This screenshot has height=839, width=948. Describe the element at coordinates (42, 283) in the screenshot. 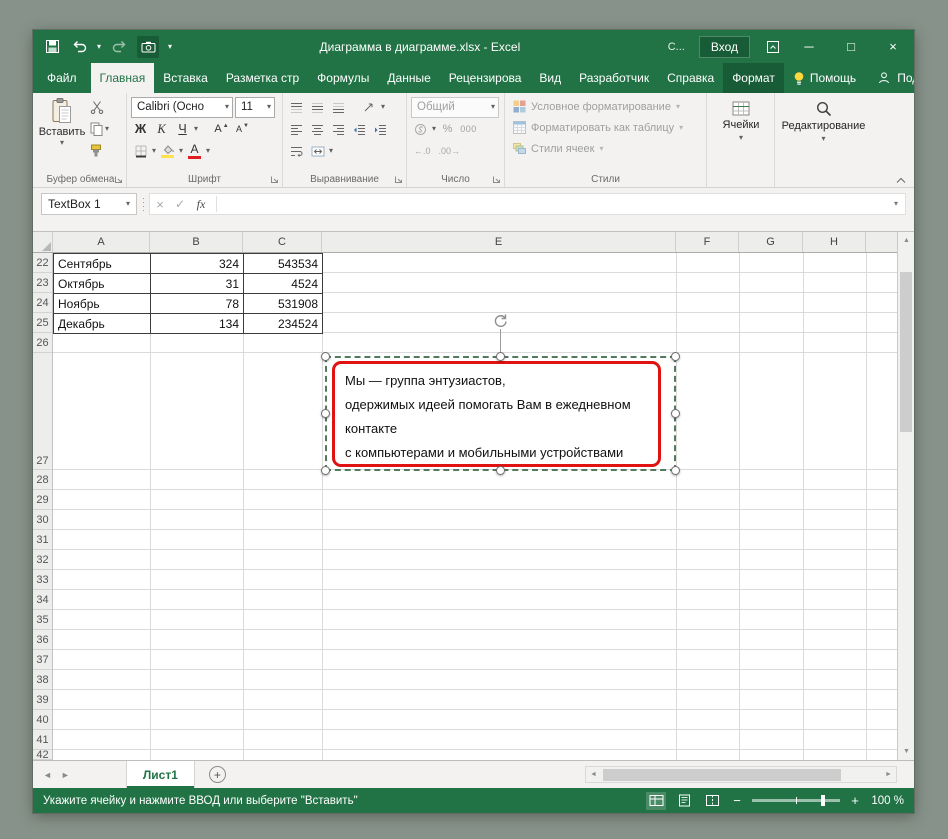

I see `row-header: 23` at that location.